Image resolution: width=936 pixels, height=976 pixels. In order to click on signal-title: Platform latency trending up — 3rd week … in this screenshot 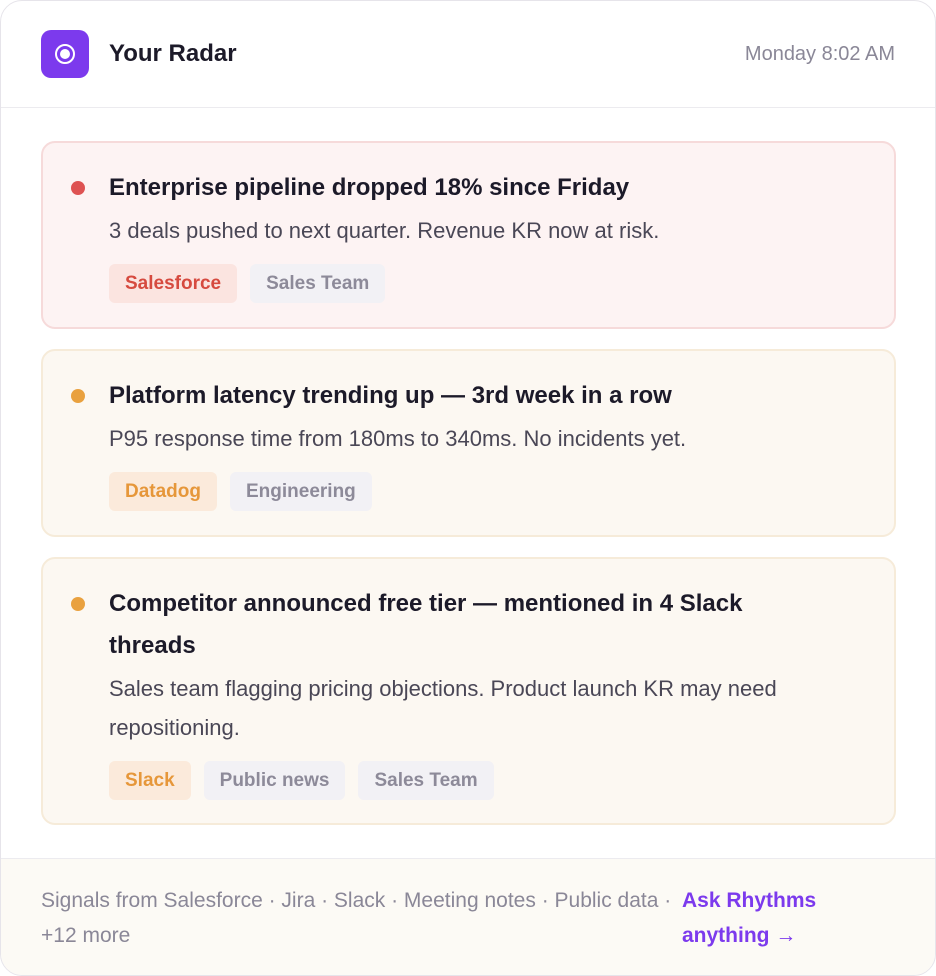, I will do `click(390, 395)`.